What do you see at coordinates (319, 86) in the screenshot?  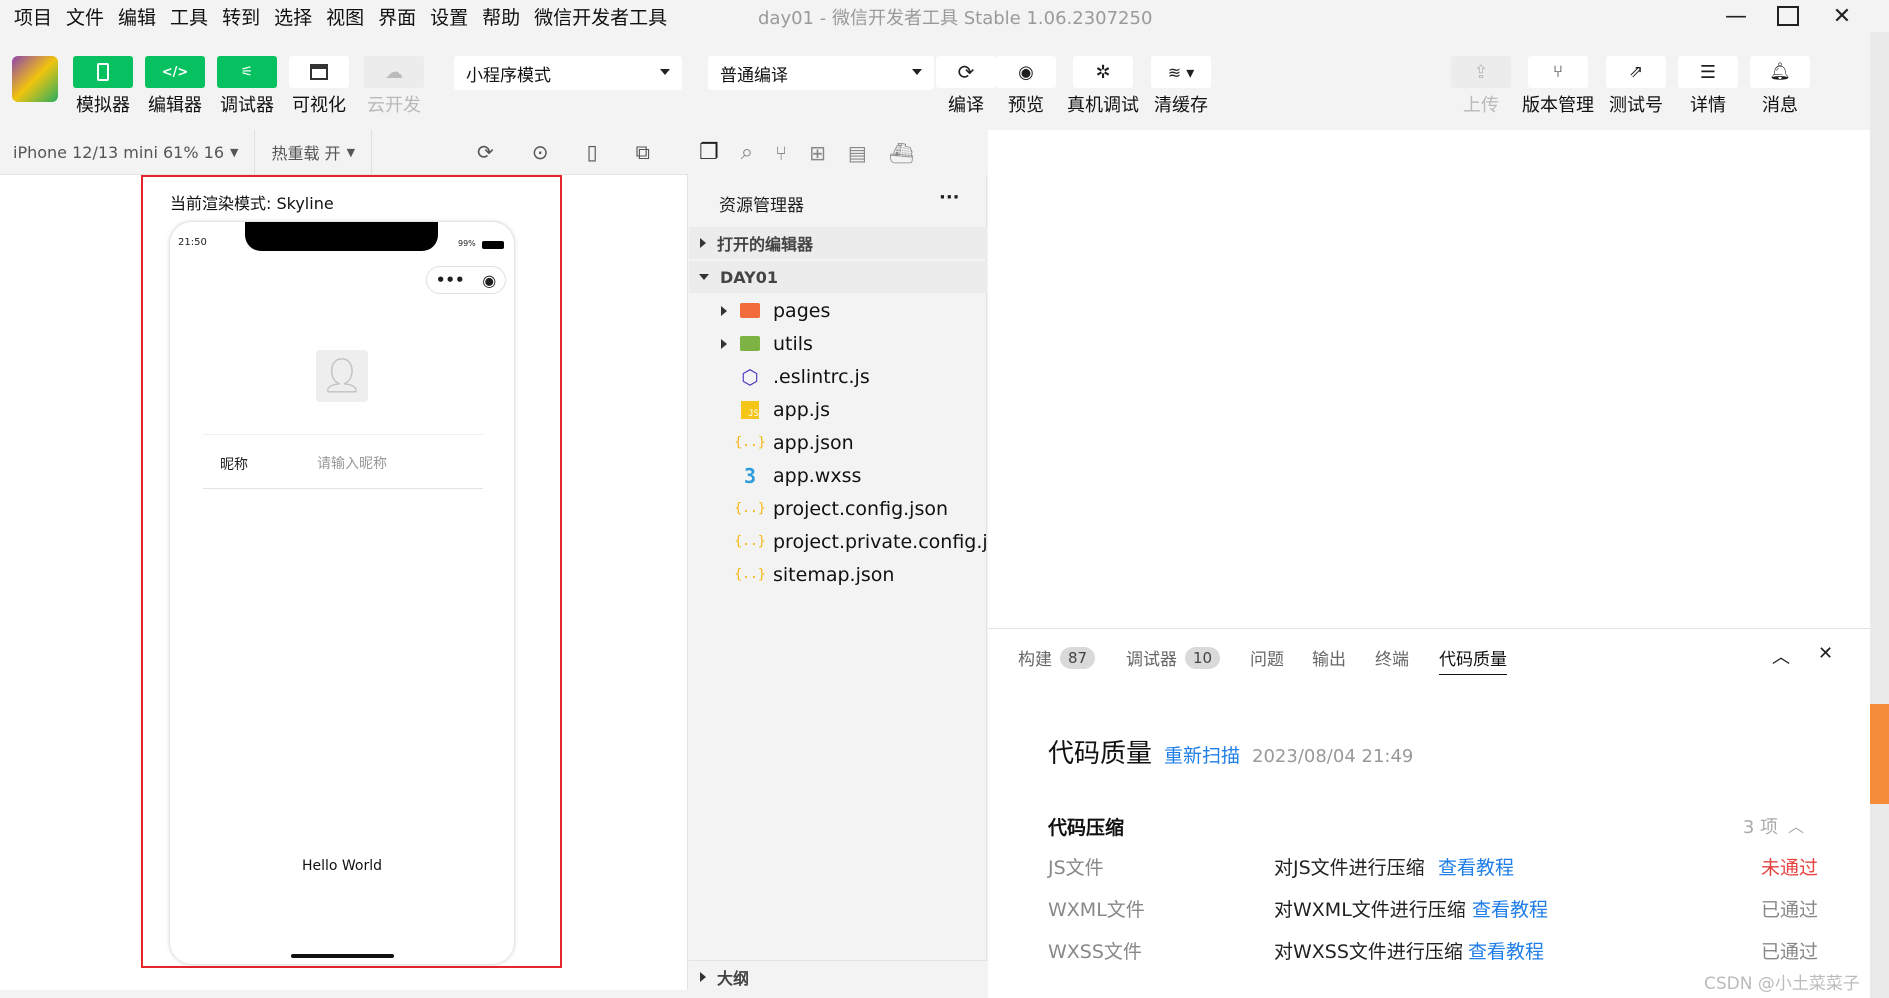 I see `visual-button: 可视化` at bounding box center [319, 86].